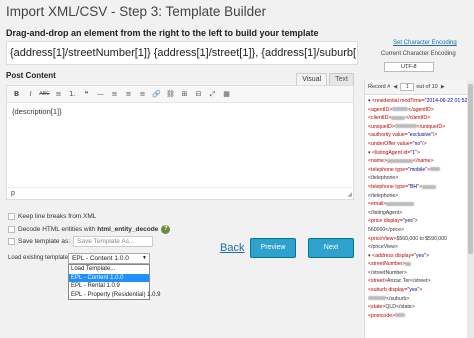 This screenshot has height=338, width=474. I want to click on xml-attr: type=, so click(401, 186).